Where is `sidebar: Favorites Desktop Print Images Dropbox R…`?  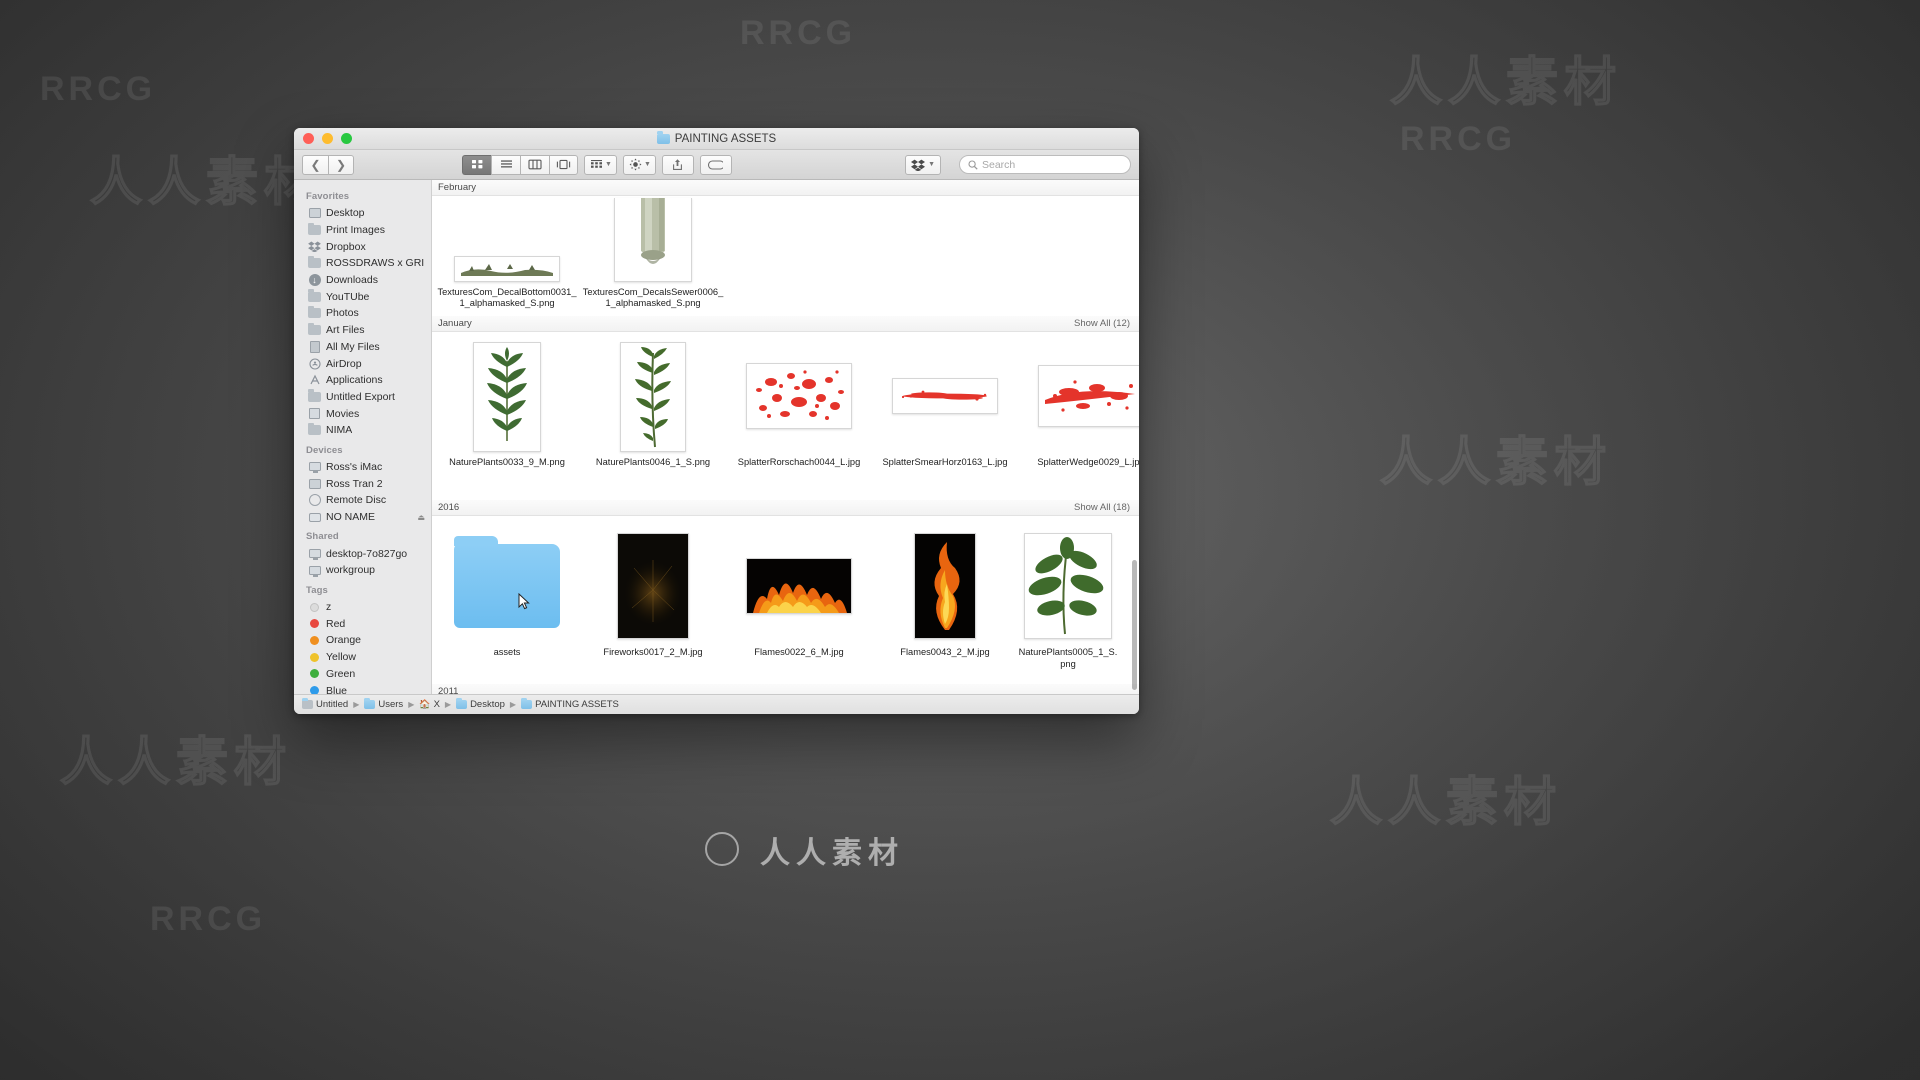
sidebar: Favorites Desktop Print Images Dropbox R… is located at coordinates (363, 437).